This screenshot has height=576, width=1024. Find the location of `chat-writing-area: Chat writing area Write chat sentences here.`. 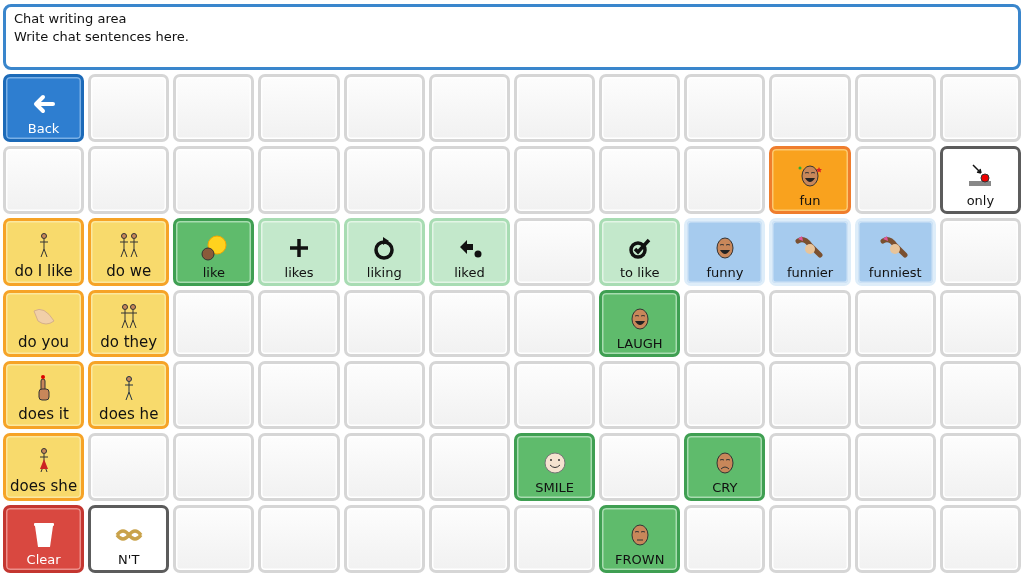

chat-writing-area: Chat writing area Write chat sentences here. is located at coordinates (512, 37).